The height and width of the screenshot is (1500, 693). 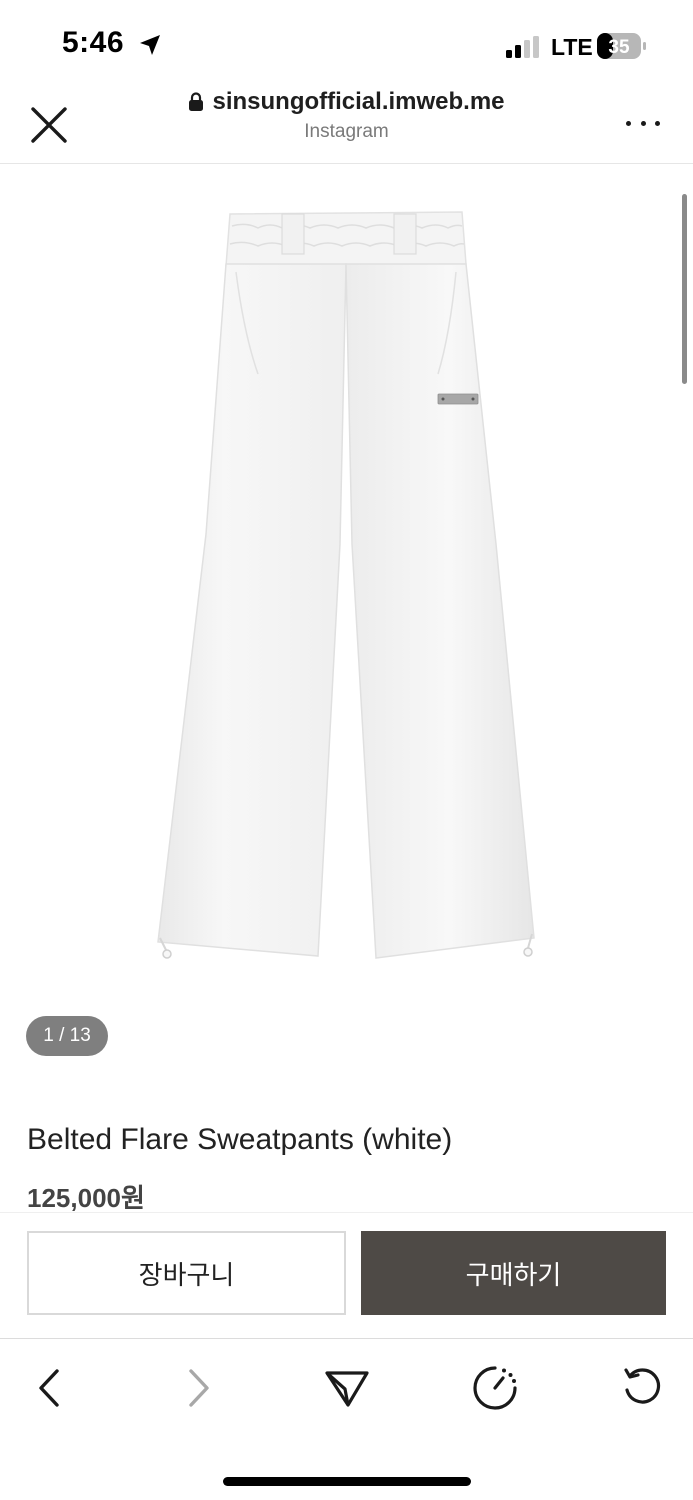 What do you see at coordinates (572, 47) in the screenshot?
I see `network-type: LTE` at bounding box center [572, 47].